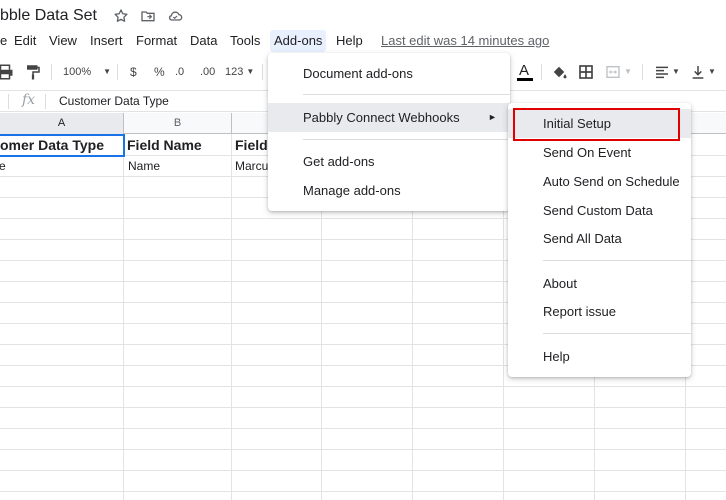 The width and height of the screenshot is (726, 500). What do you see at coordinates (389, 73) in the screenshot?
I see `menu-item-document-add-ons: Document add-ons` at bounding box center [389, 73].